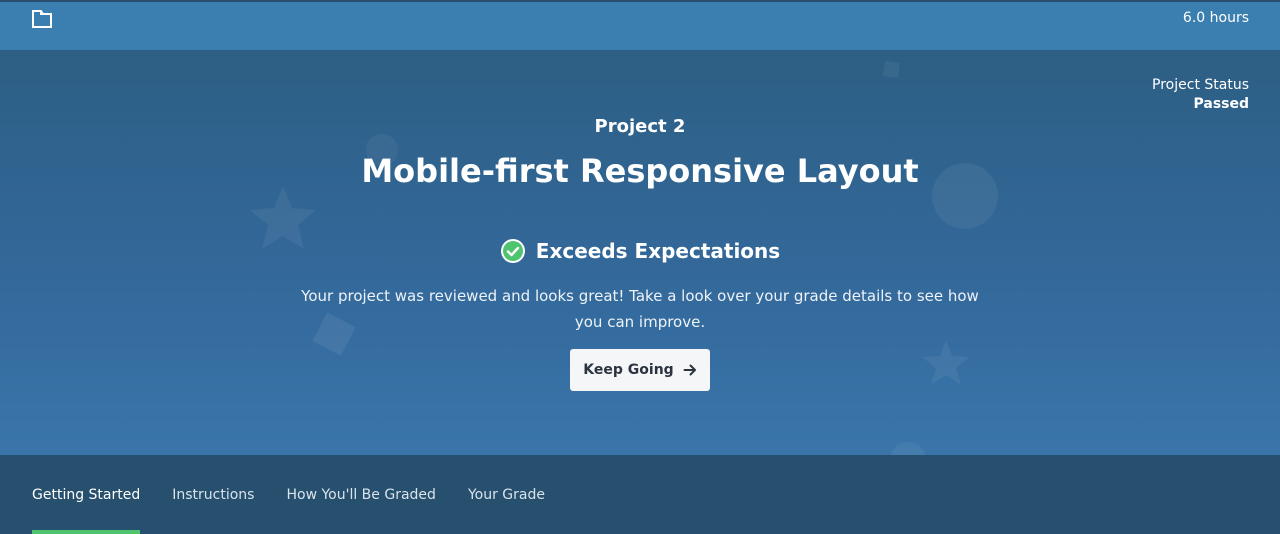 This screenshot has height=534, width=1280. I want to click on tab-label: Your Grade, so click(506, 495).